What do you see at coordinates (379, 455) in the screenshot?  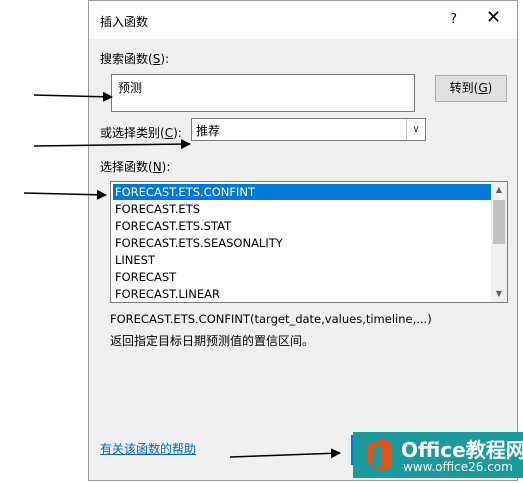 I see `office-logo-icon` at bounding box center [379, 455].